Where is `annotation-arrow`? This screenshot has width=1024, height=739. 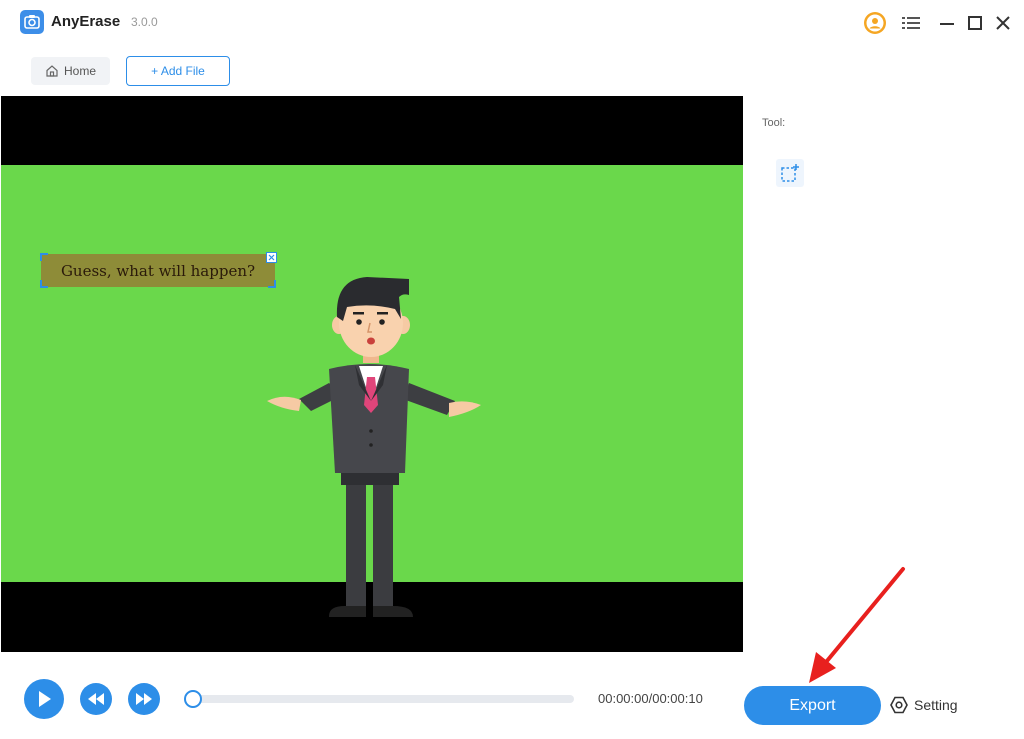
annotation-arrow is located at coordinates (857, 625).